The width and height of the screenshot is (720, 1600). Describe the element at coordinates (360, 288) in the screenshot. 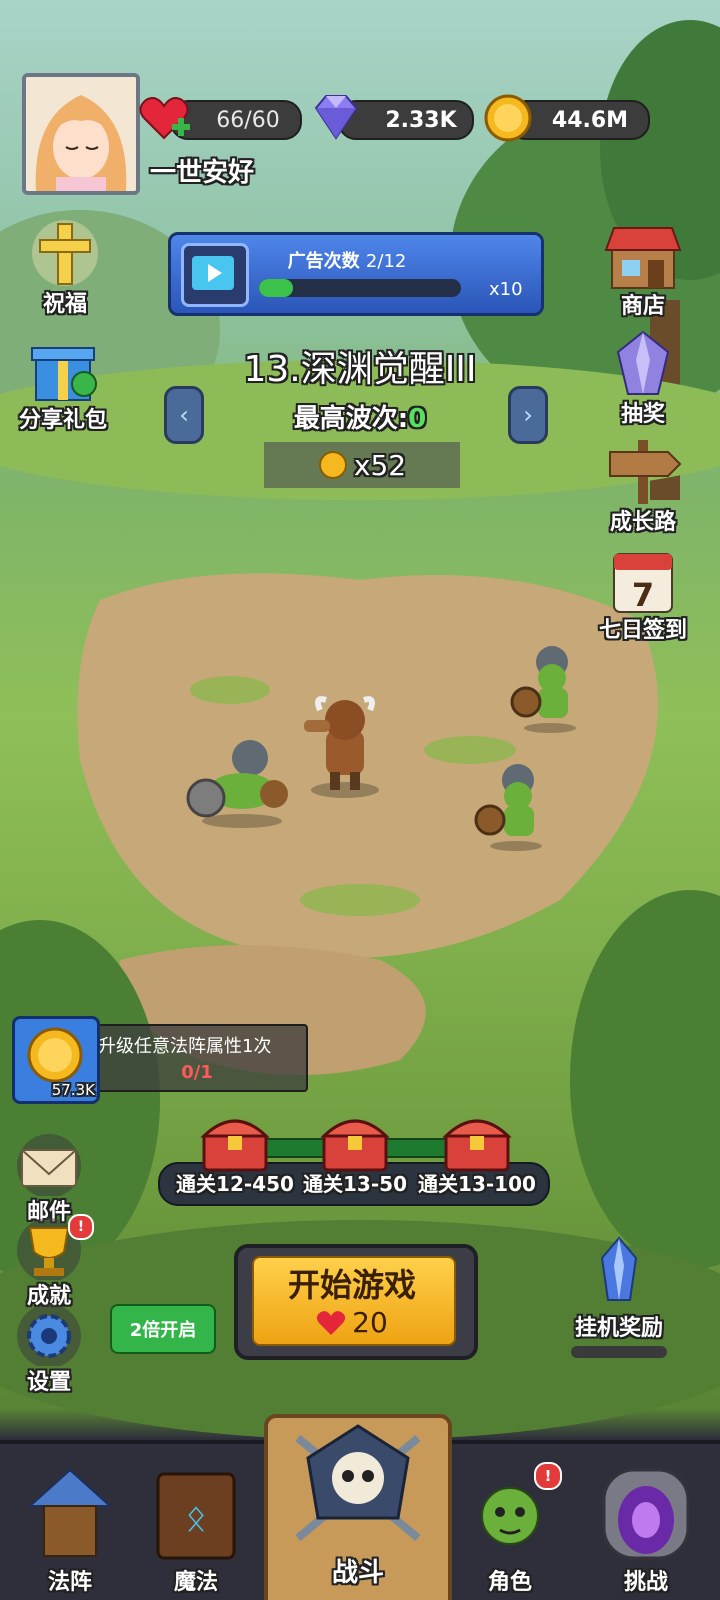

I see `ad-progress-track` at that location.